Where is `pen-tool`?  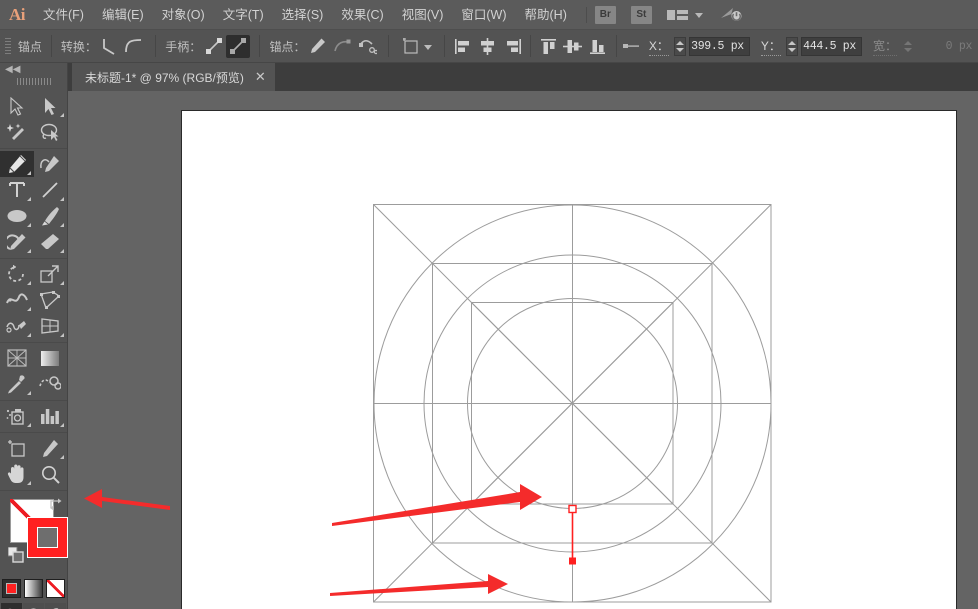 pen-tool is located at coordinates (17, 164).